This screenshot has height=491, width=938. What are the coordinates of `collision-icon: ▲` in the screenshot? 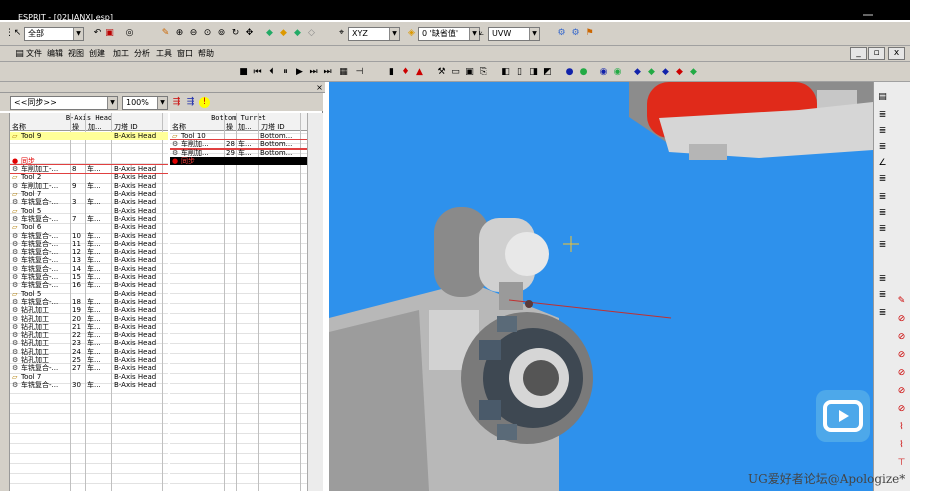 It's located at (419, 72).